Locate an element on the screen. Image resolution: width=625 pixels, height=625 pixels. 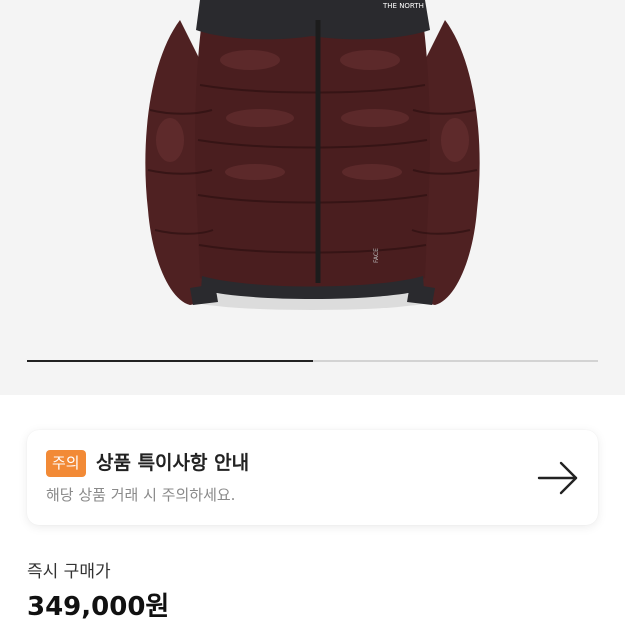
carousel-progress-fill is located at coordinates (170, 361).